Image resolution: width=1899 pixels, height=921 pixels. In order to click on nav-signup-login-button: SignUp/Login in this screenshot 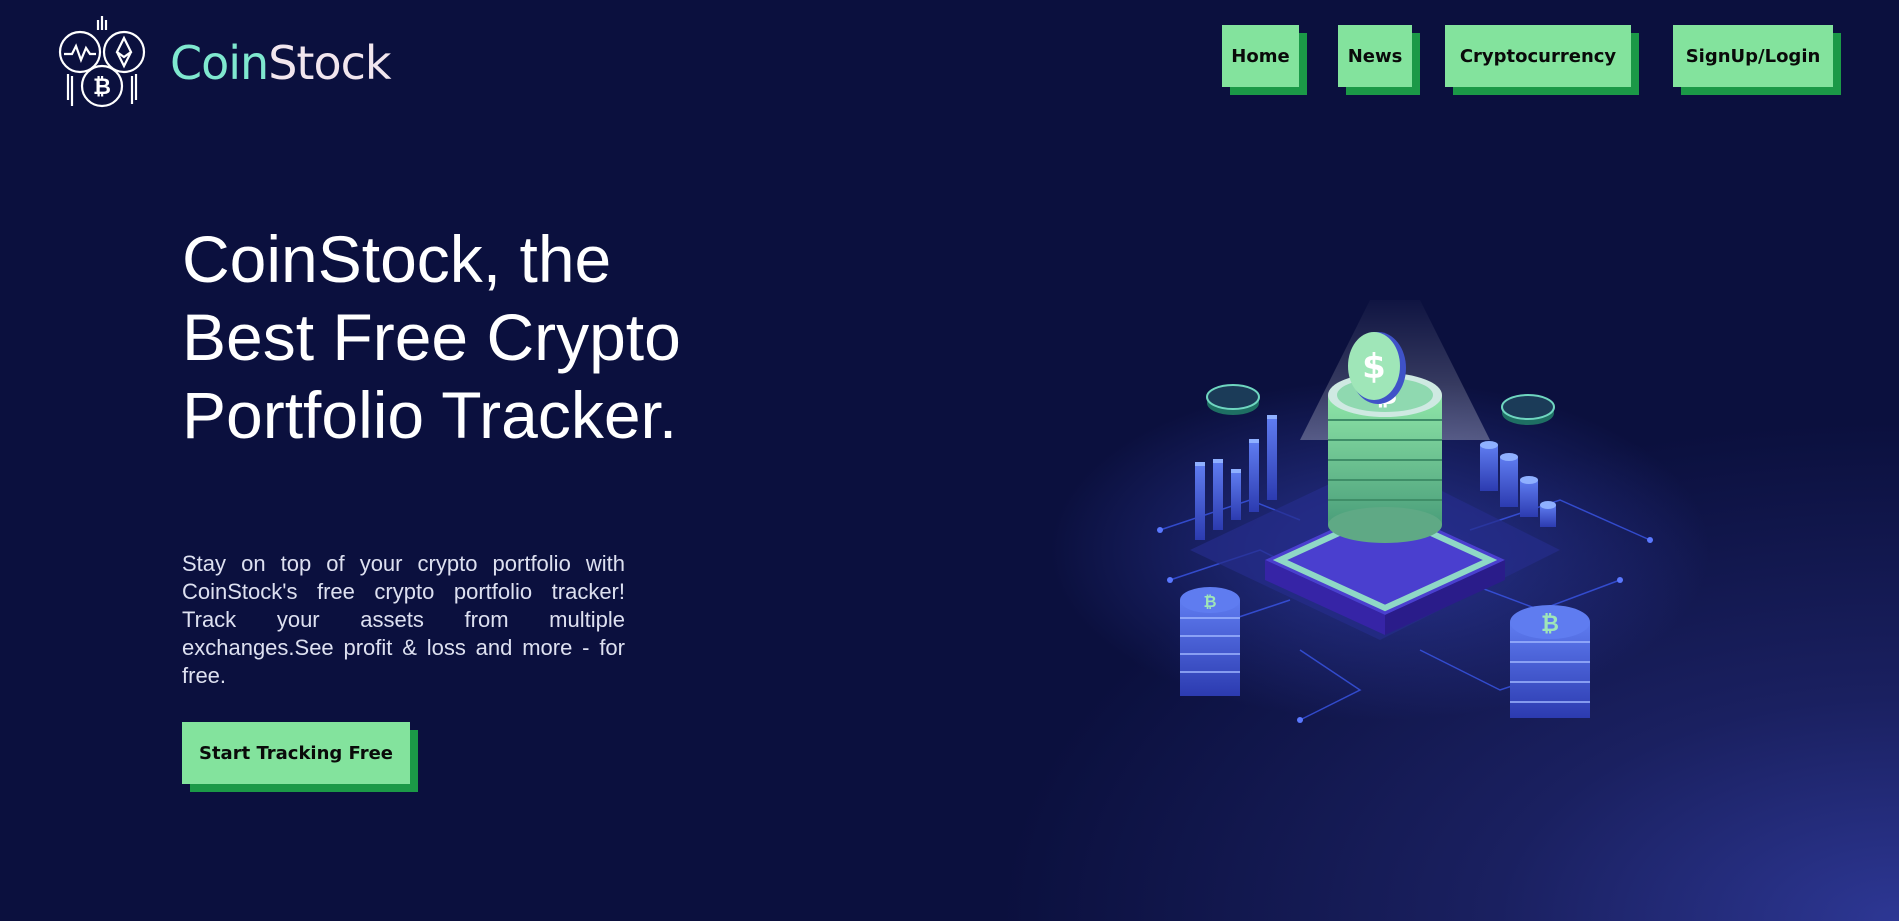, I will do `click(1753, 56)`.